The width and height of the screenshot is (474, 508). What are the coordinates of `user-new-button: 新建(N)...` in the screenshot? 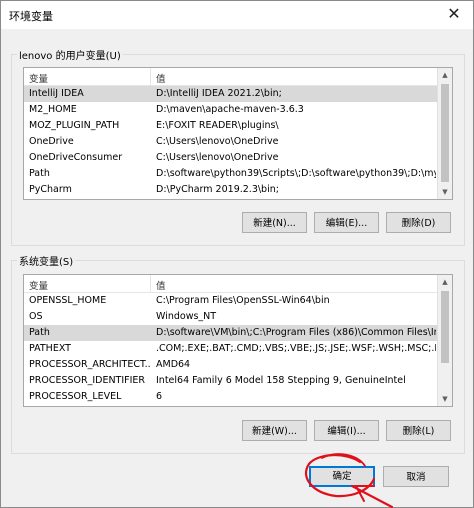 It's located at (274, 222).